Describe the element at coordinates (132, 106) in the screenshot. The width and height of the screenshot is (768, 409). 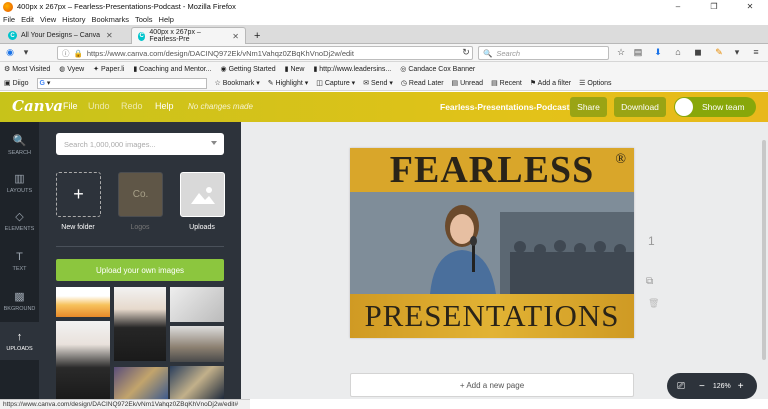
I see `redo-button: Redo` at that location.